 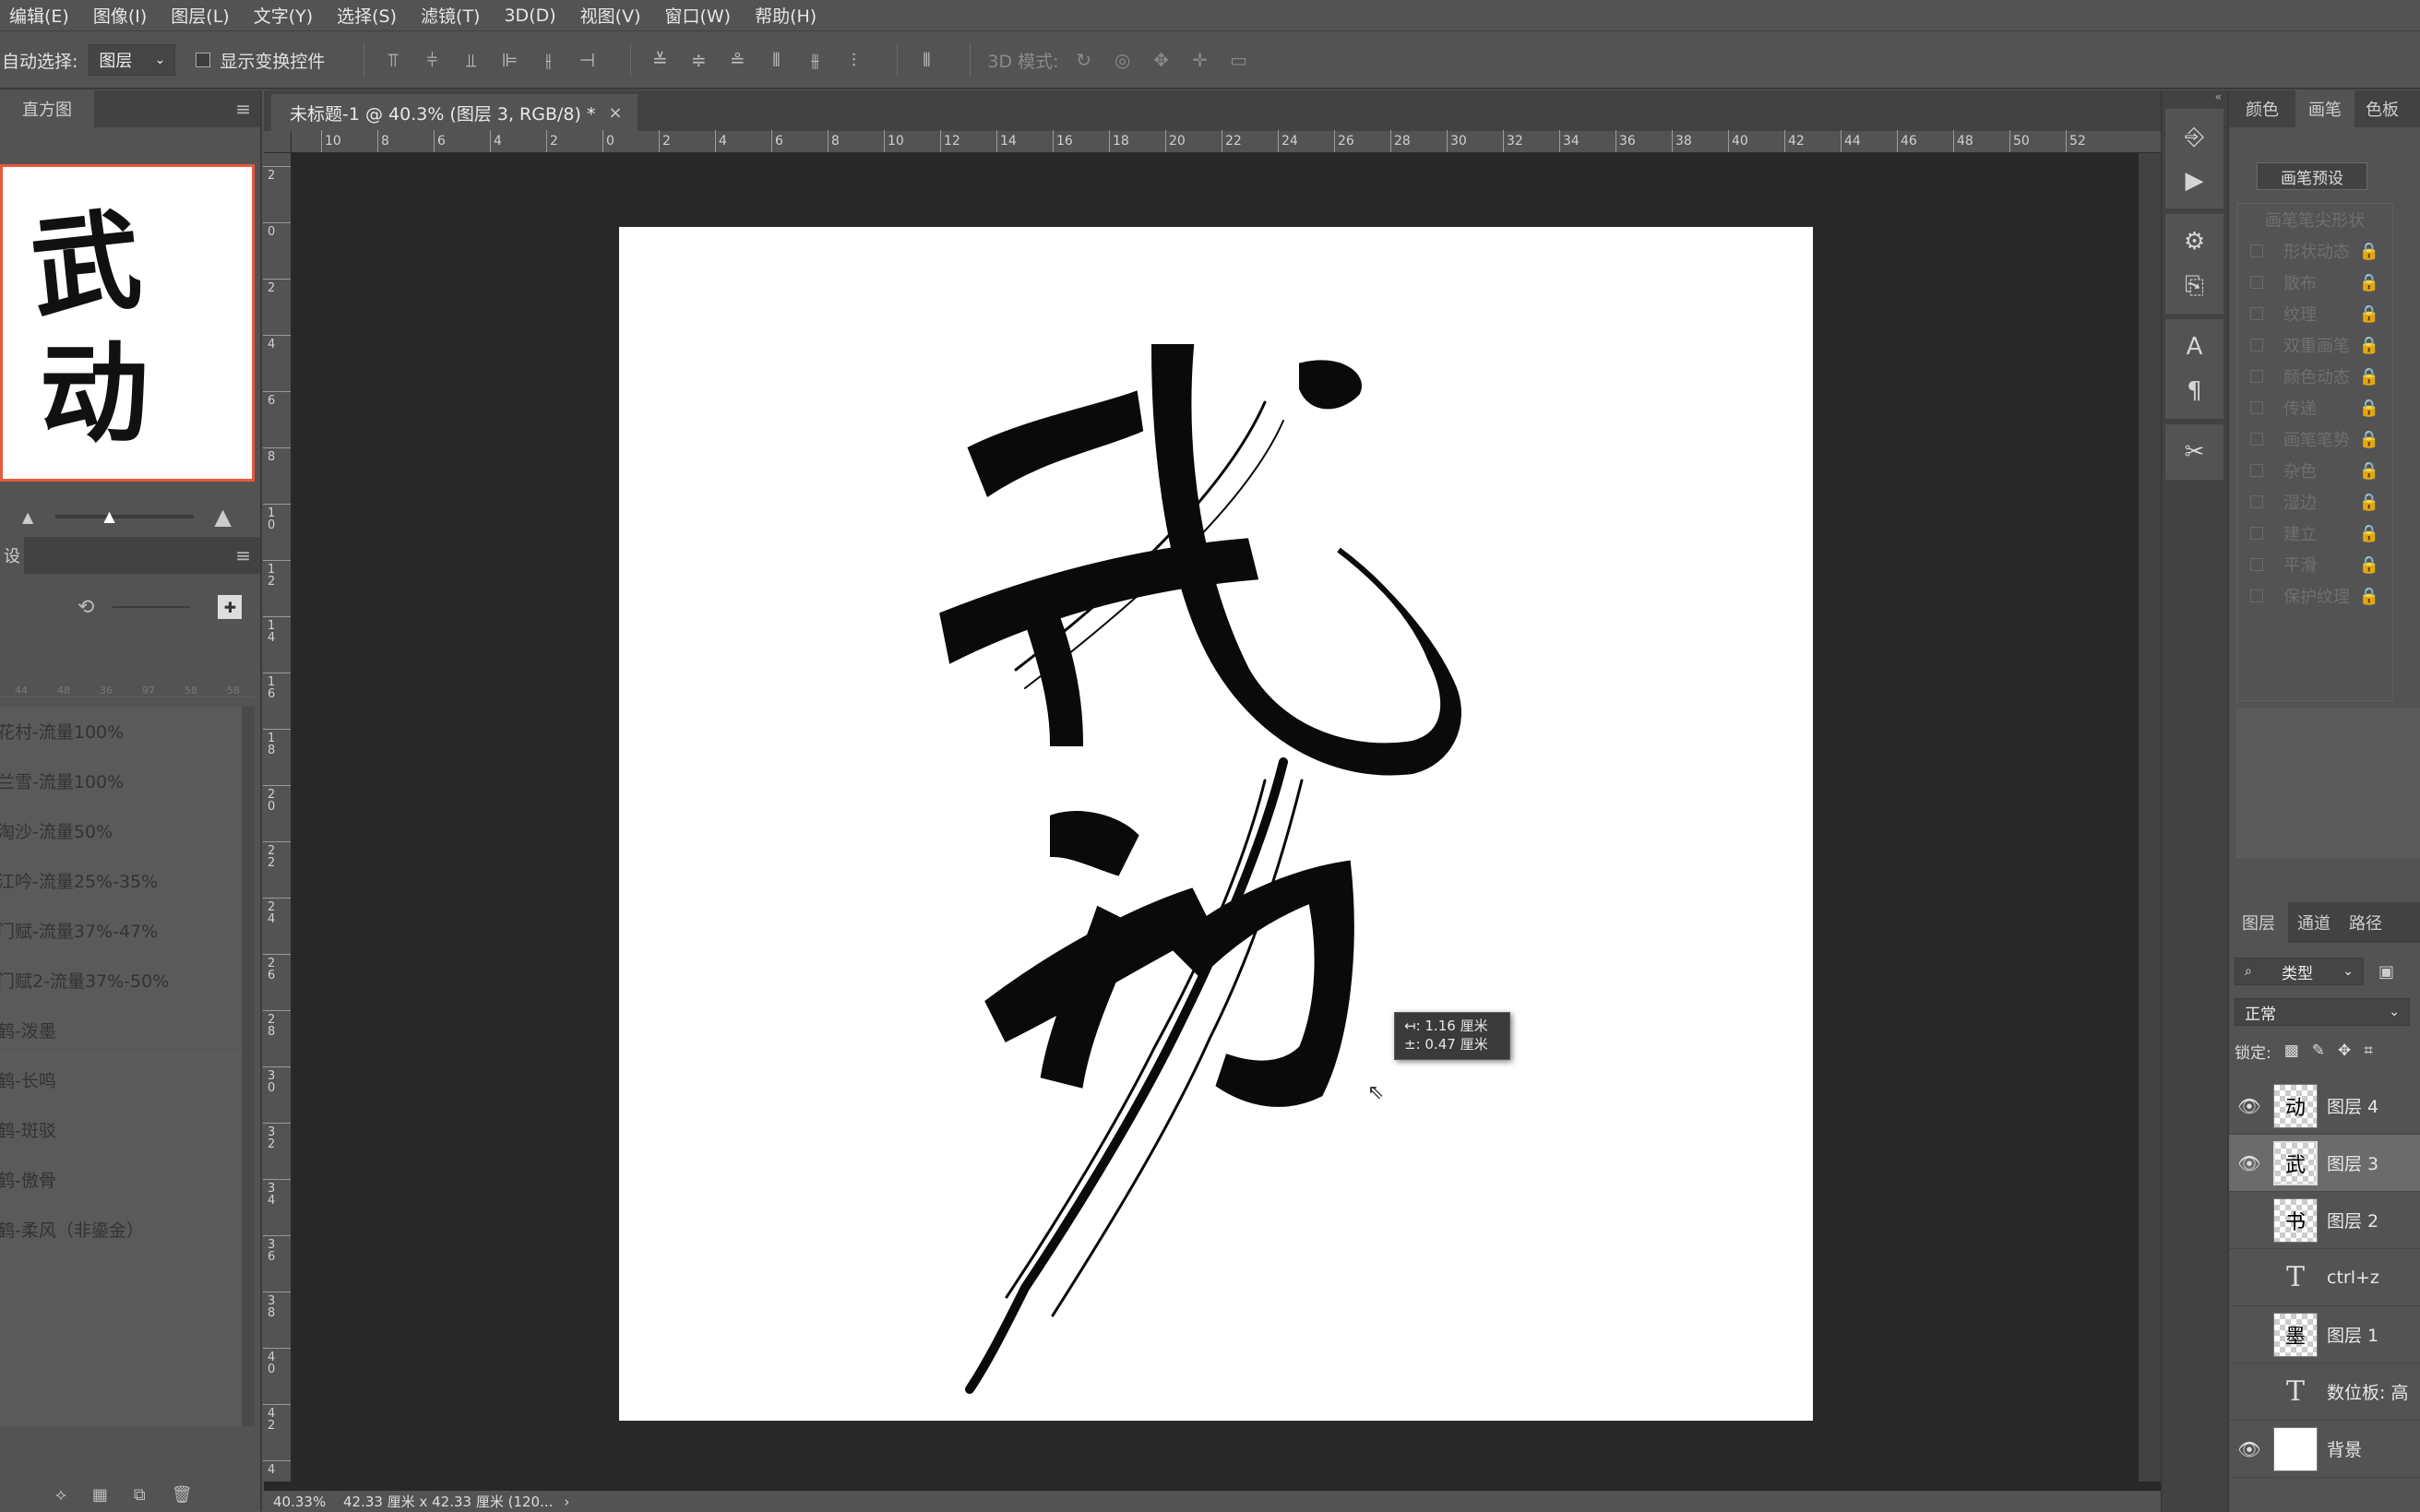 I want to click on list-item: 长门赋-流量37%-47%, so click(x=121, y=931).